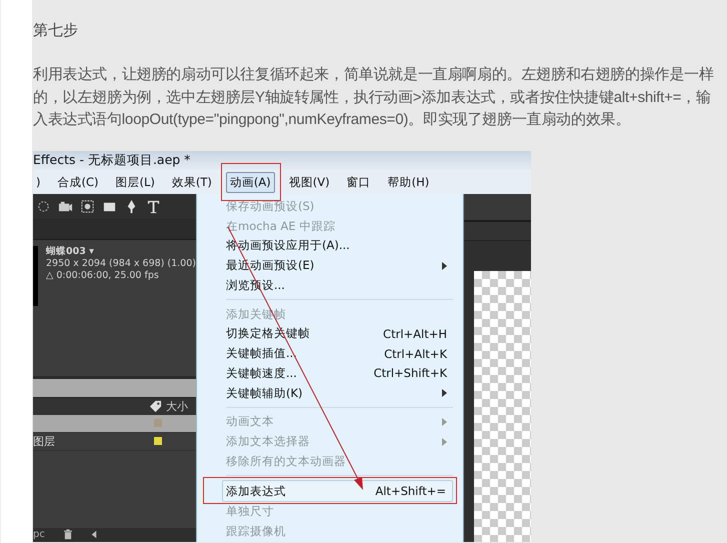 The height and width of the screenshot is (543, 727). What do you see at coordinates (339, 374) in the screenshot?
I see `menu-item: 关键帧速度... Ctrl+Shift+K` at bounding box center [339, 374].